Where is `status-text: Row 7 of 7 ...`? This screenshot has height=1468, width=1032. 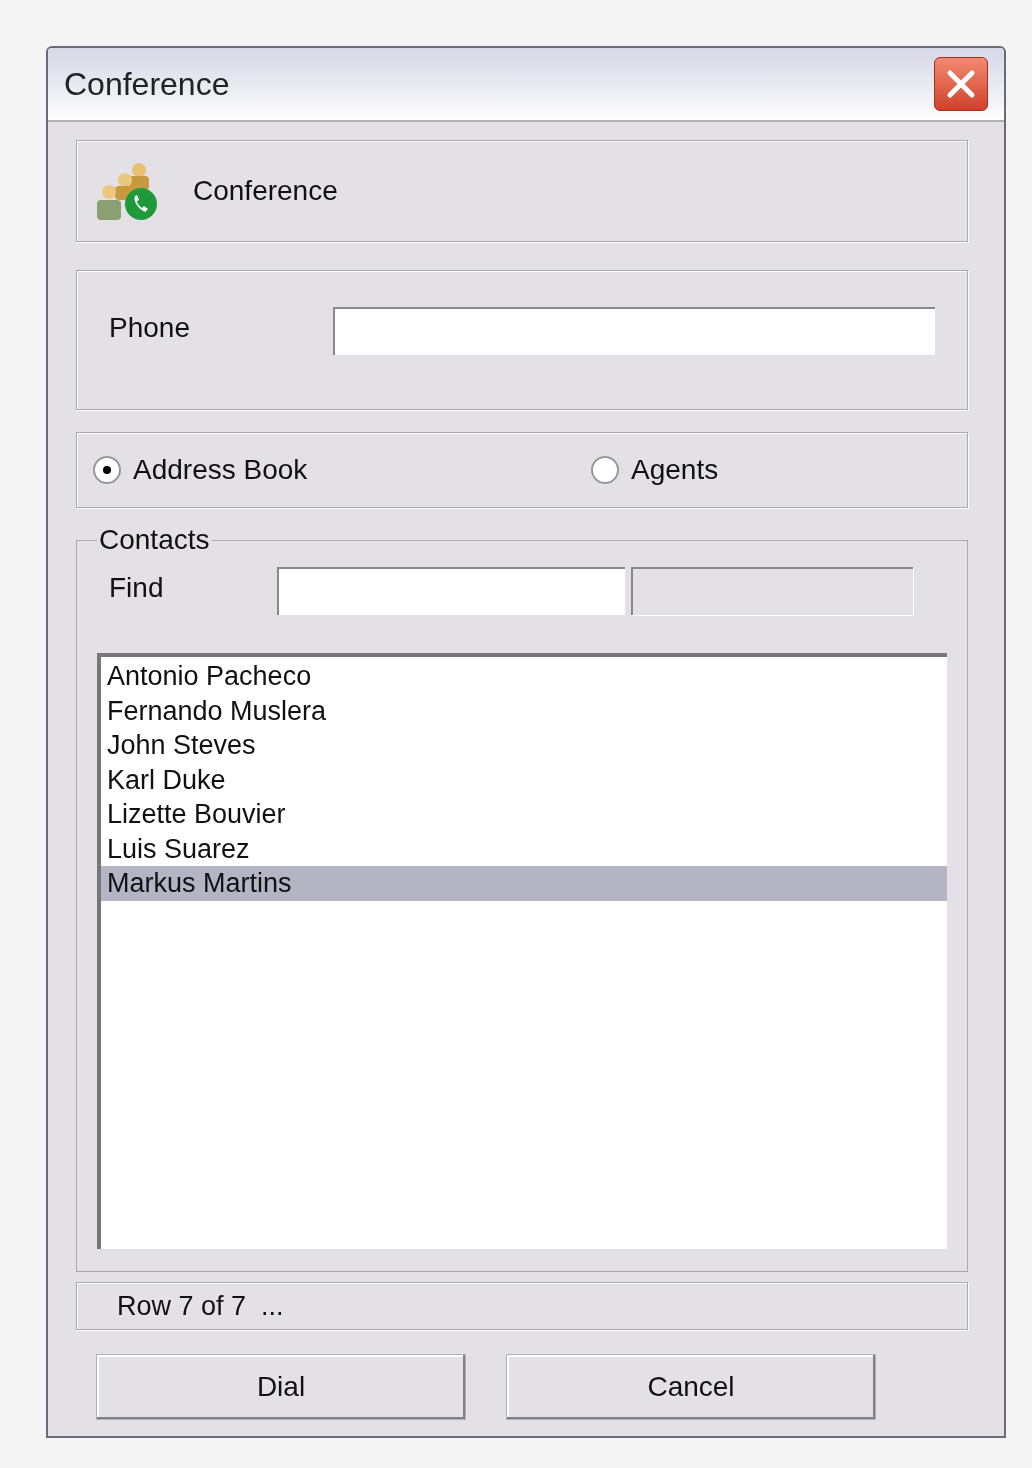 status-text: Row 7 of 7 ... is located at coordinates (200, 1306).